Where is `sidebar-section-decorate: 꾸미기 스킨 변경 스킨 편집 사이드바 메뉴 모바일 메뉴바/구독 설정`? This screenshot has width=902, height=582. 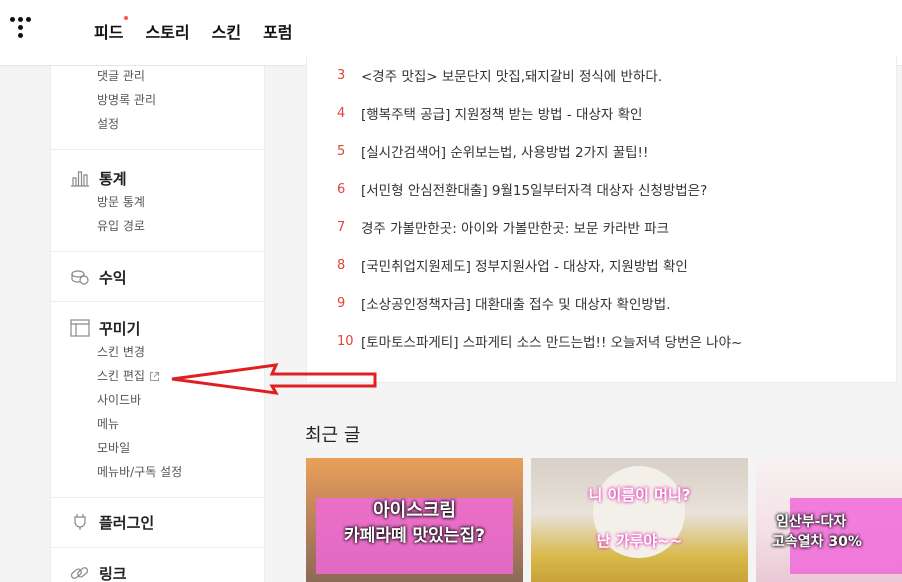
sidebar-section-decorate: 꾸미기 스킨 변경 스킨 편집 사이드바 메뉴 모바일 메뉴바/구독 설정 is located at coordinates (157, 400).